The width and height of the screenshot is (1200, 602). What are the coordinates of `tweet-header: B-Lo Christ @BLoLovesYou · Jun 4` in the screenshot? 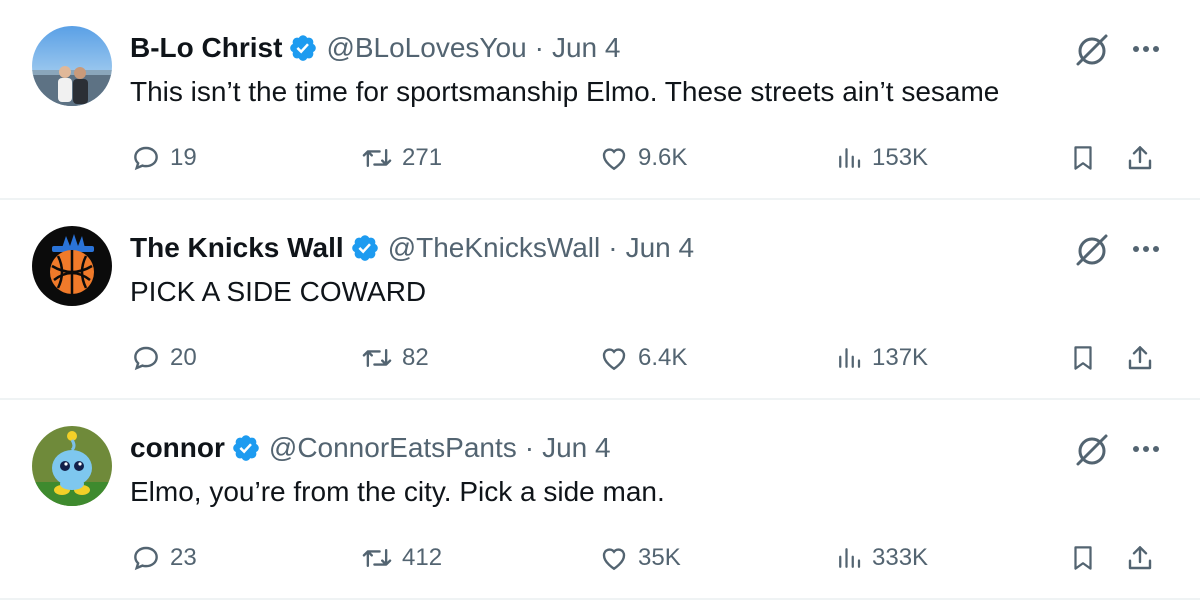 It's located at (375, 48).